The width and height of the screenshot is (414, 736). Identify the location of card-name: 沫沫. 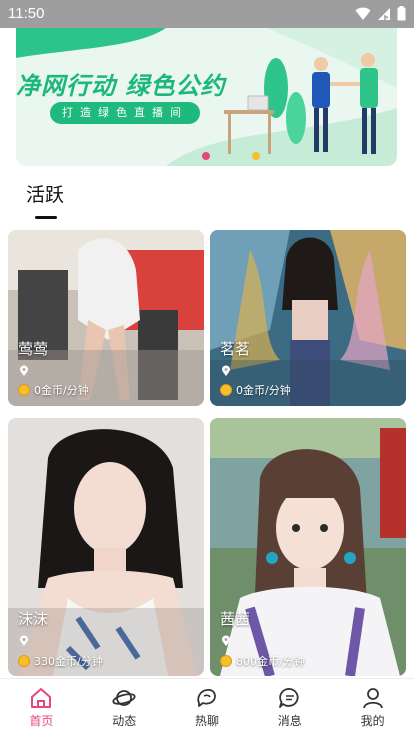
(33, 619).